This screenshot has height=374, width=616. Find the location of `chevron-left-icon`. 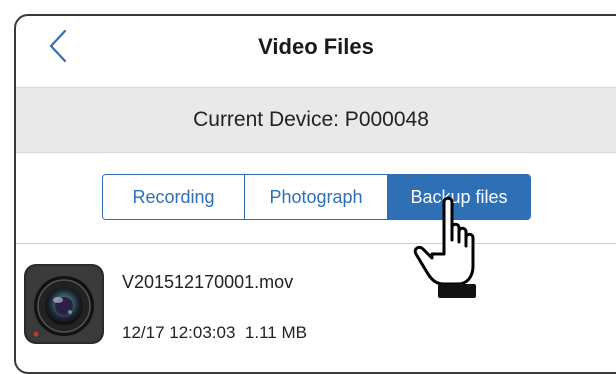

chevron-left-icon is located at coordinates (58, 46).